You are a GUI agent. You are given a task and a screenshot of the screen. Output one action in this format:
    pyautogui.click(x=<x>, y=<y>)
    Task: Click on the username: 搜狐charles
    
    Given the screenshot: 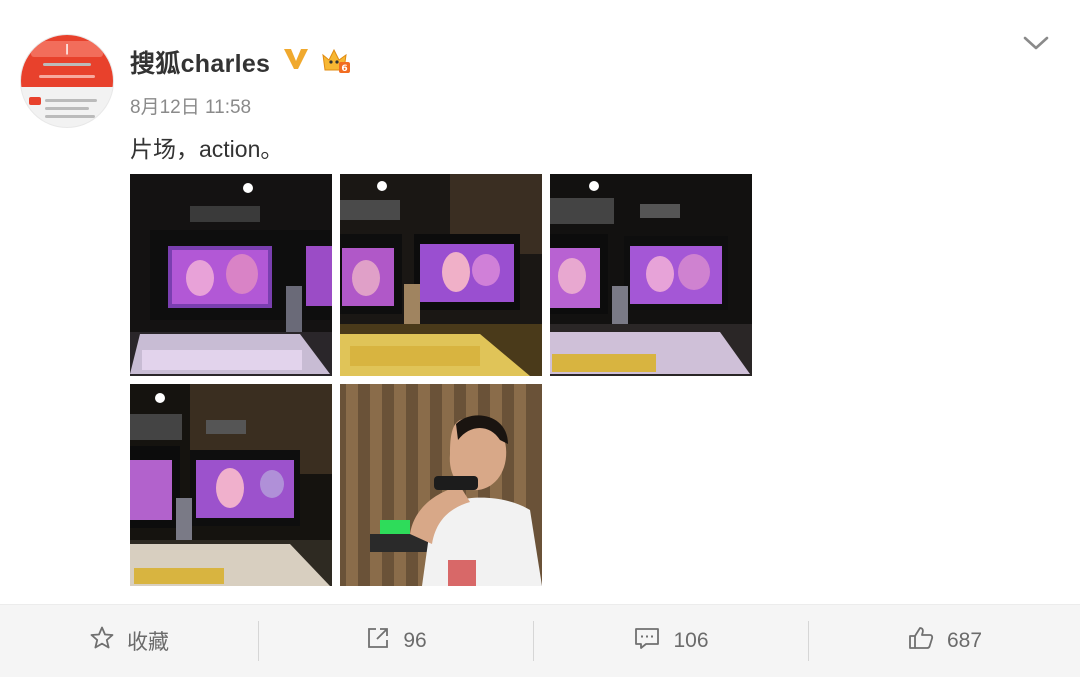 What is the action you would take?
    pyautogui.click(x=200, y=62)
    